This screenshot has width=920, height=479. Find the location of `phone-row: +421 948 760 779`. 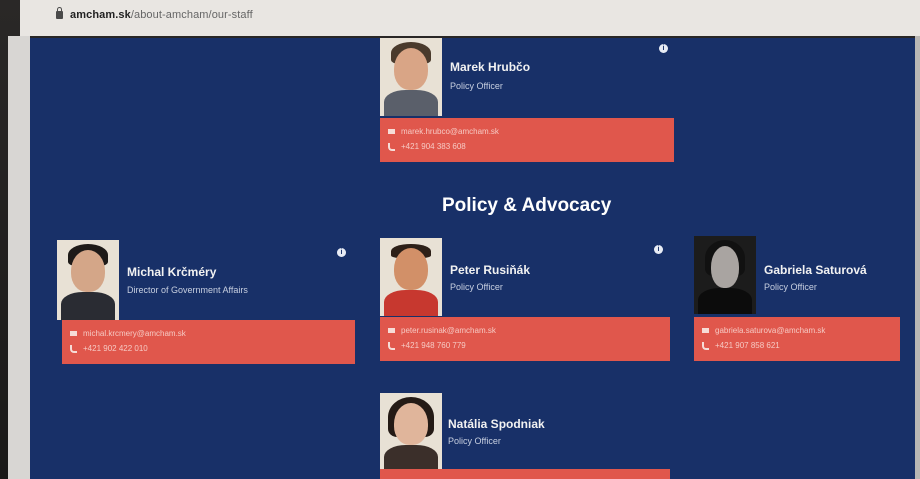

phone-row: +421 948 760 779 is located at coordinates (427, 345).